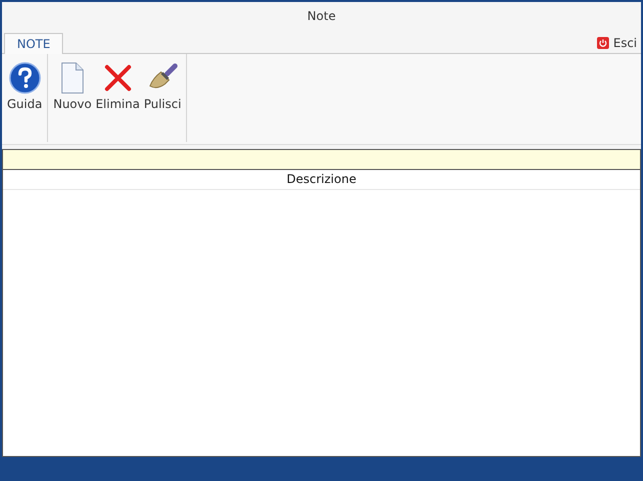 The width and height of the screenshot is (643, 481). Describe the element at coordinates (162, 86) in the screenshot. I see `ribbon-button: Pulisci` at that location.